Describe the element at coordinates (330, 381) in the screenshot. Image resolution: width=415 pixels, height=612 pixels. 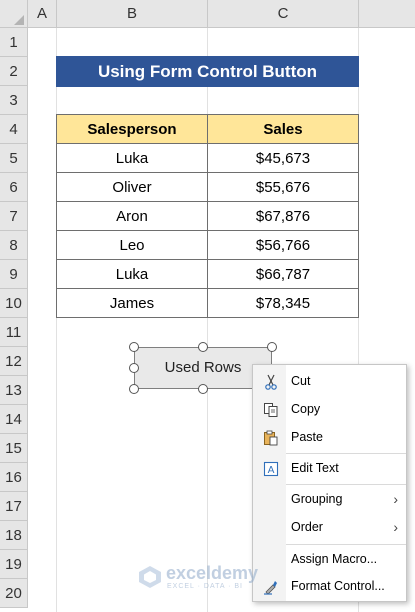
I see `menu-item-cut: Cut` at that location.